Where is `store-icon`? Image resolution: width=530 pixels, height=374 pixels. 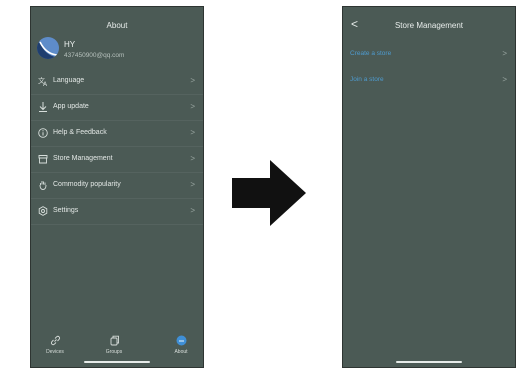 store-icon is located at coordinates (43, 159).